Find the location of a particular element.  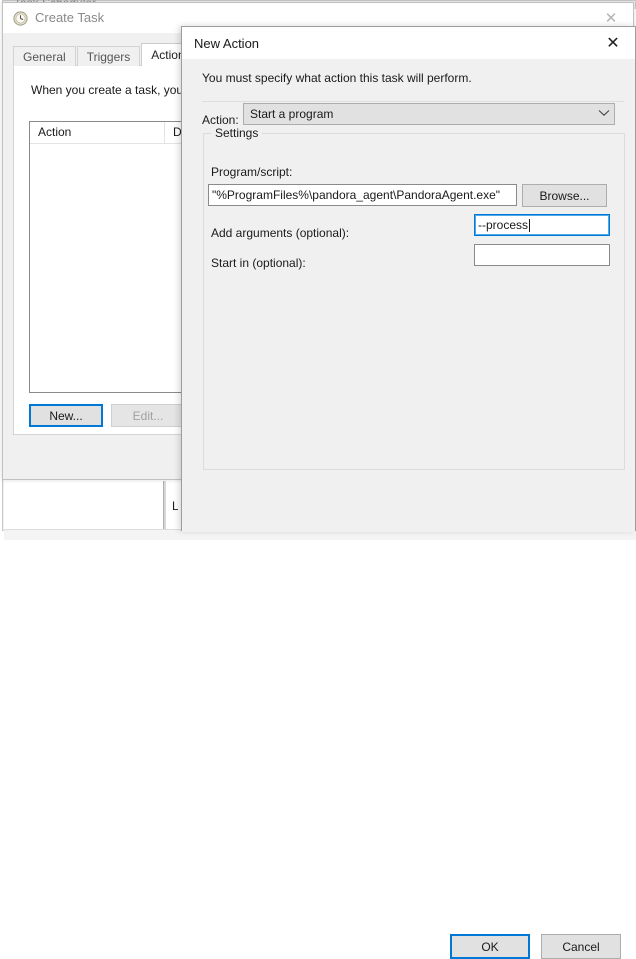

create-task-description: When you create a task, you is located at coordinates (107, 90).